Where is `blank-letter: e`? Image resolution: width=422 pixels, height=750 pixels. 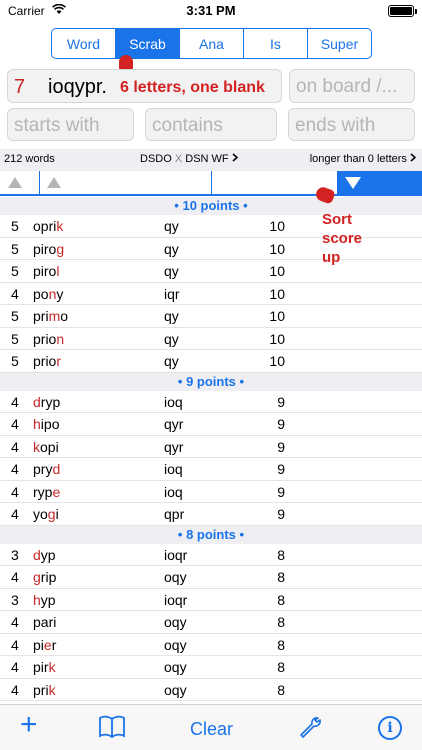
blank-letter: e is located at coordinates (47, 644).